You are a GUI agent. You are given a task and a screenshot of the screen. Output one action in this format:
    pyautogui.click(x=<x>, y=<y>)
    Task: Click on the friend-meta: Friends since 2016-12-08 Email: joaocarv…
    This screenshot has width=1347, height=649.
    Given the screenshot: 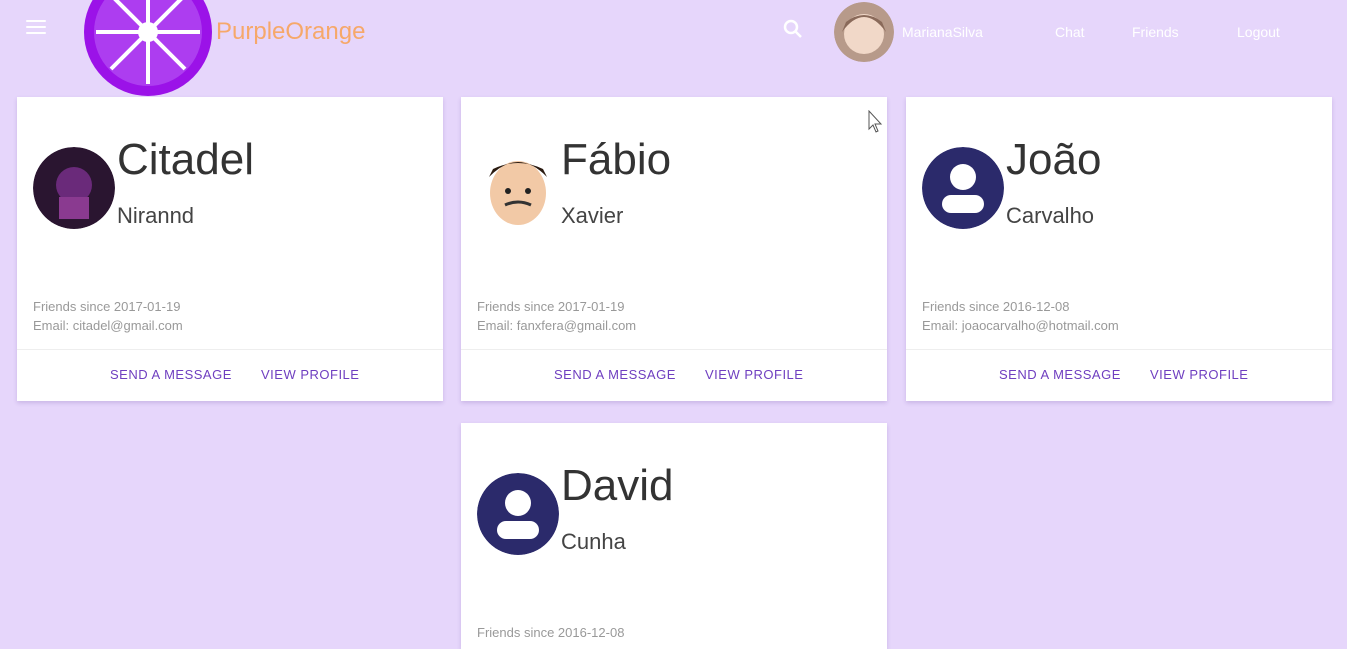 What is the action you would take?
    pyautogui.click(x=1020, y=316)
    